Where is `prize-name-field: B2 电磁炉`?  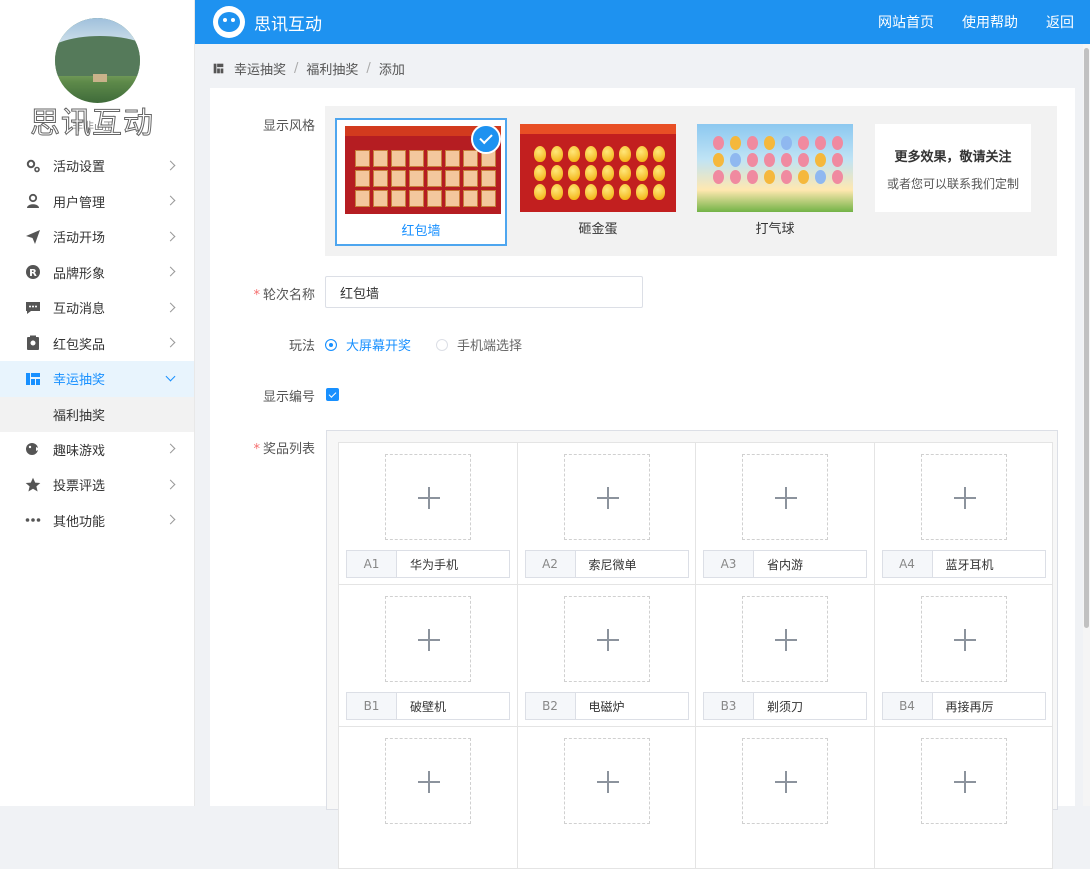
prize-name-field: B2 电磁炉 is located at coordinates (606, 706).